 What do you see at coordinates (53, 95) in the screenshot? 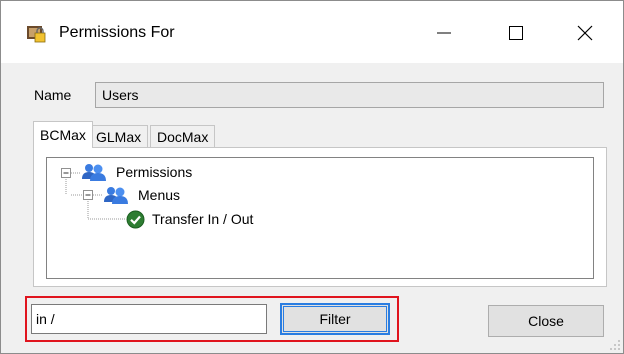
I see `name-label: Name` at bounding box center [53, 95].